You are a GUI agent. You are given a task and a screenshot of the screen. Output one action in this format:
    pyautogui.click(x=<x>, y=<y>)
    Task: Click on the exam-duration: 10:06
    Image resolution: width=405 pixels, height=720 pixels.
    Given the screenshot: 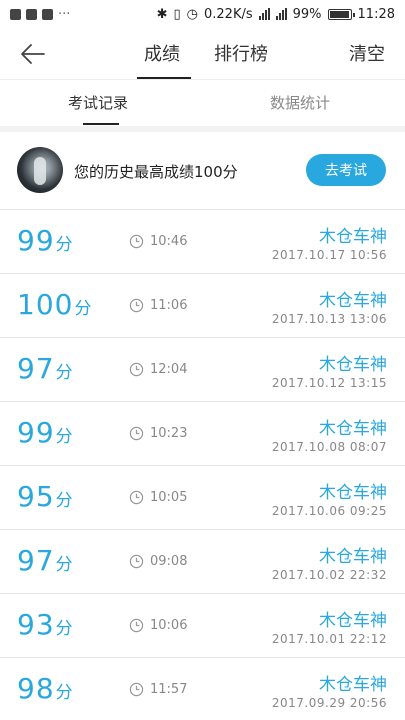 What is the action you would take?
    pyautogui.click(x=169, y=625)
    